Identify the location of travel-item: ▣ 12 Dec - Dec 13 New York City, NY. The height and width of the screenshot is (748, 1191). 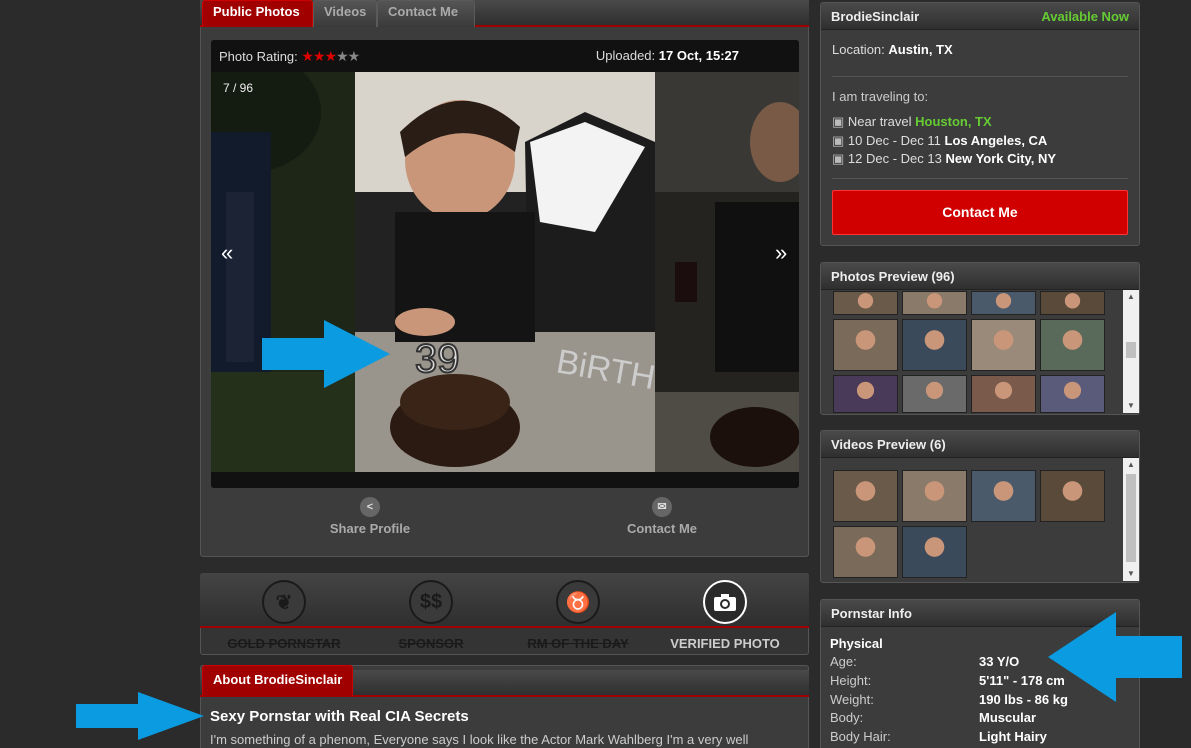
(944, 159).